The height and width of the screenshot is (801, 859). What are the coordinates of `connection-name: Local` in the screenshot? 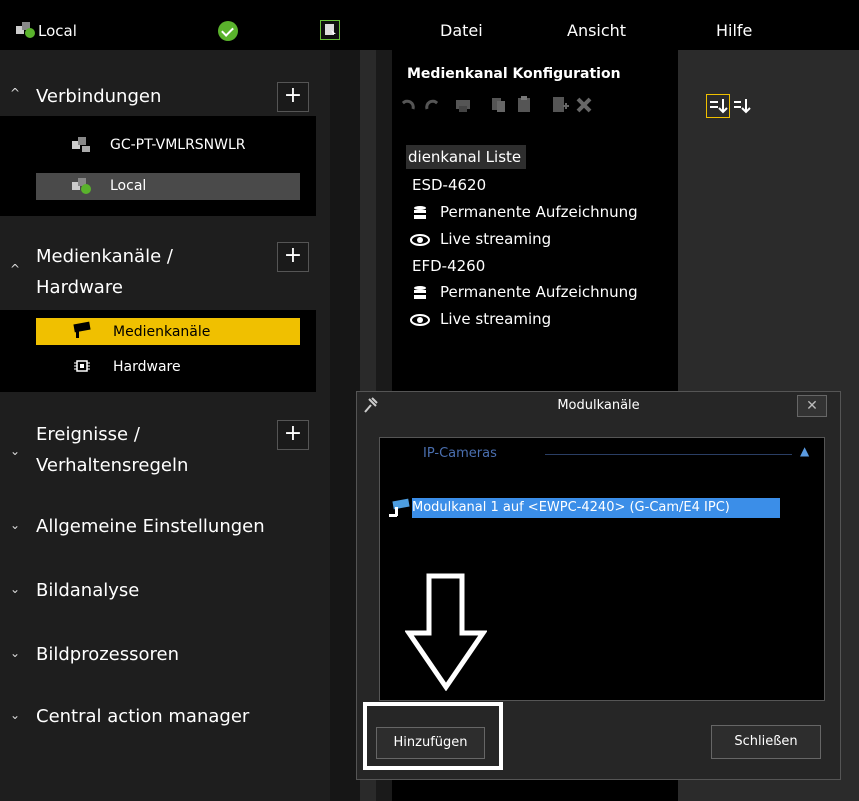 It's located at (57, 31).